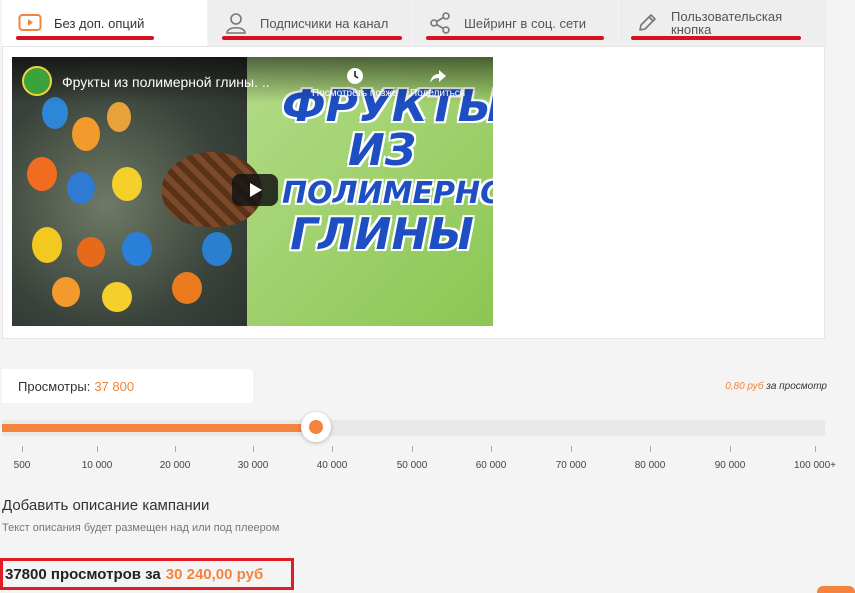  Describe the element at coordinates (324, 23) in the screenshot. I see `tab-label: Подписчики на канал` at that location.